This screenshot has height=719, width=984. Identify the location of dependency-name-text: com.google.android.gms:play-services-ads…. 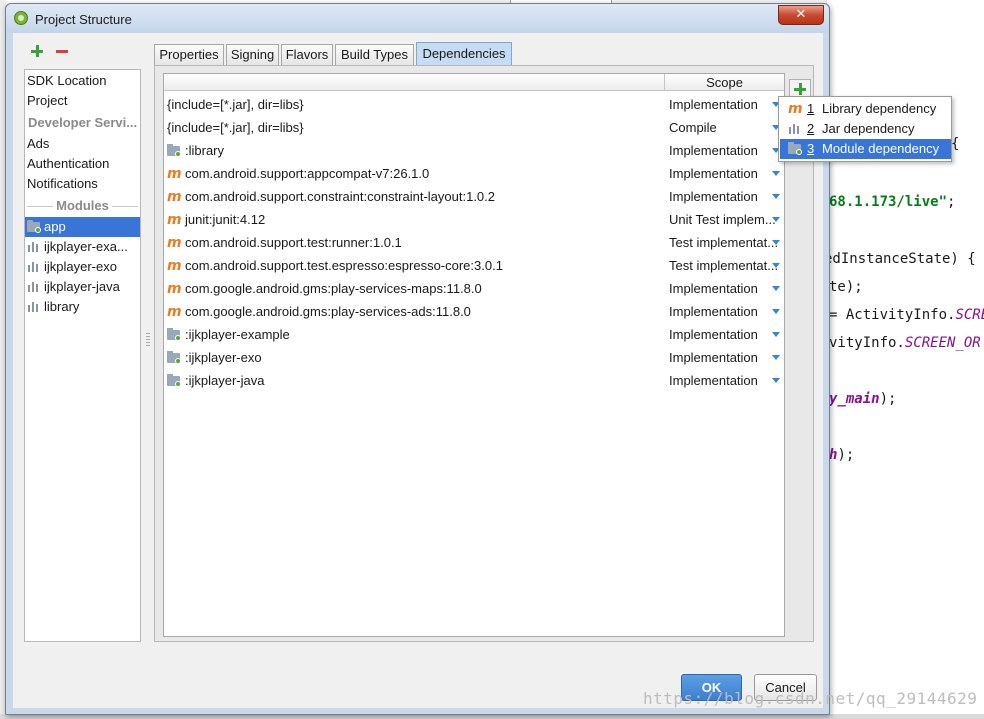
(328, 311).